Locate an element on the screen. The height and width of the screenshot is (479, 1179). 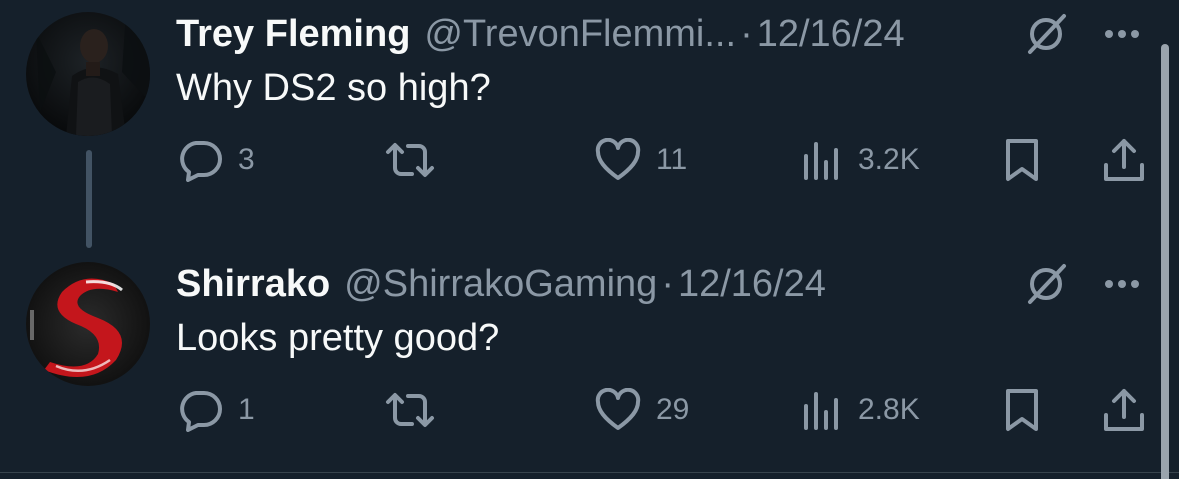
views-button: 3.2K is located at coordinates (860, 160).